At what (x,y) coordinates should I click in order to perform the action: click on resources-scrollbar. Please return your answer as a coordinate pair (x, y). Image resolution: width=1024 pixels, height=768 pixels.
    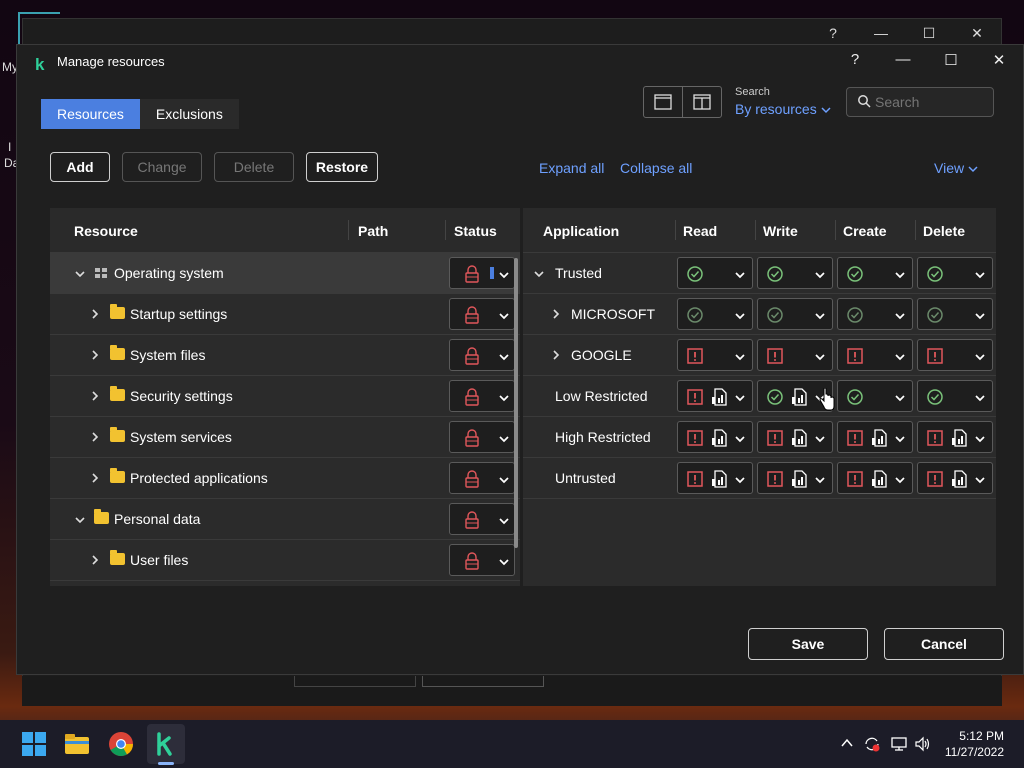
    Looking at the image, I should click on (516, 403).